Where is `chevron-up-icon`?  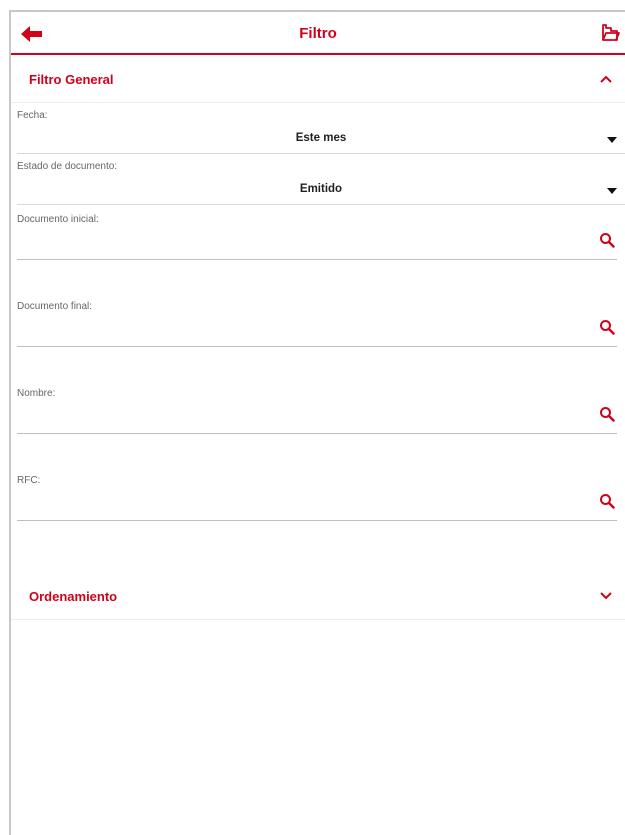 chevron-up-icon is located at coordinates (606, 79).